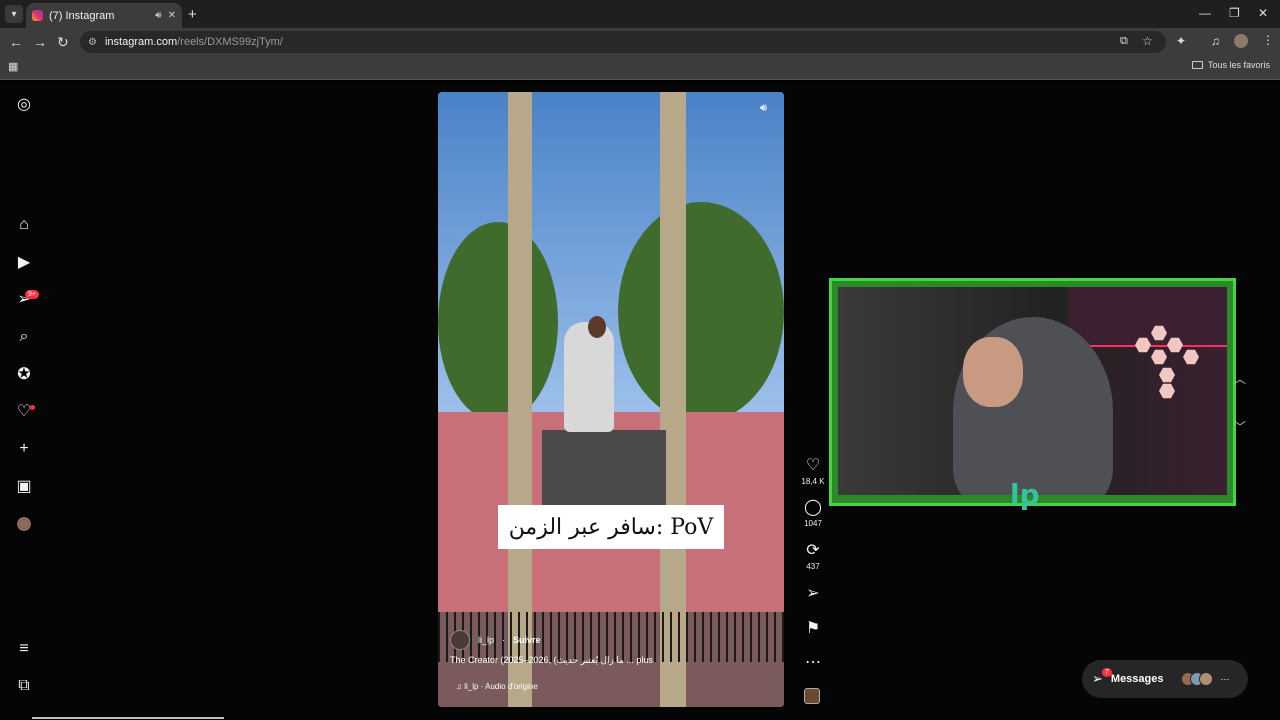 This screenshot has width=1280, height=720. I want to click on search-icon: ⌕, so click(24, 337).